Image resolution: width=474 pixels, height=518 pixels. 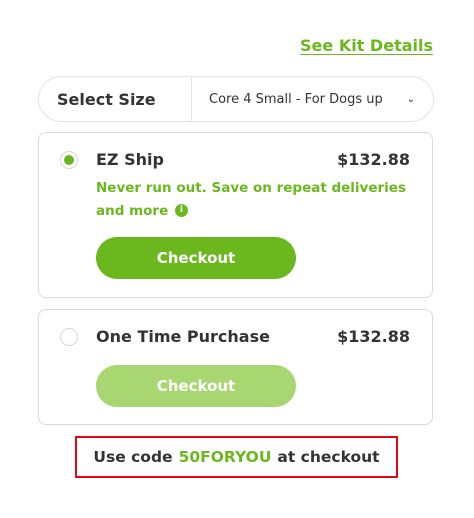 I want to click on promo-code-suffix: at checkout, so click(x=328, y=457).